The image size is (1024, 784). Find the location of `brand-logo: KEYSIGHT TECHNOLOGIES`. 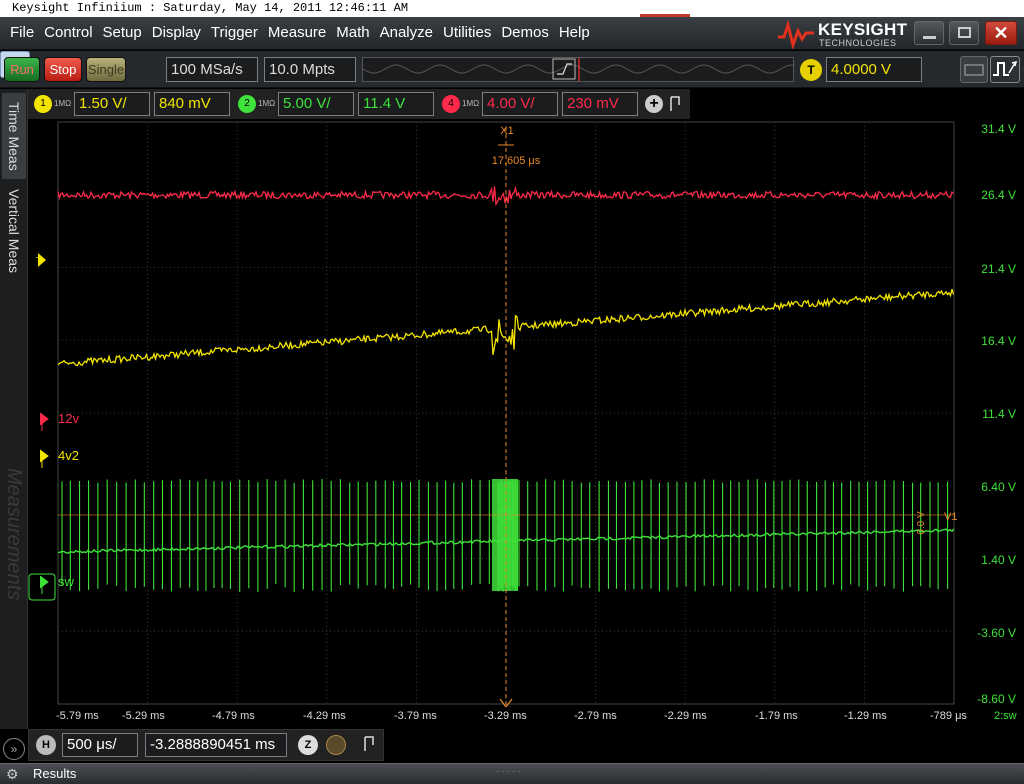

brand-logo: KEYSIGHT TECHNOLOGIES is located at coordinates (842, 34).